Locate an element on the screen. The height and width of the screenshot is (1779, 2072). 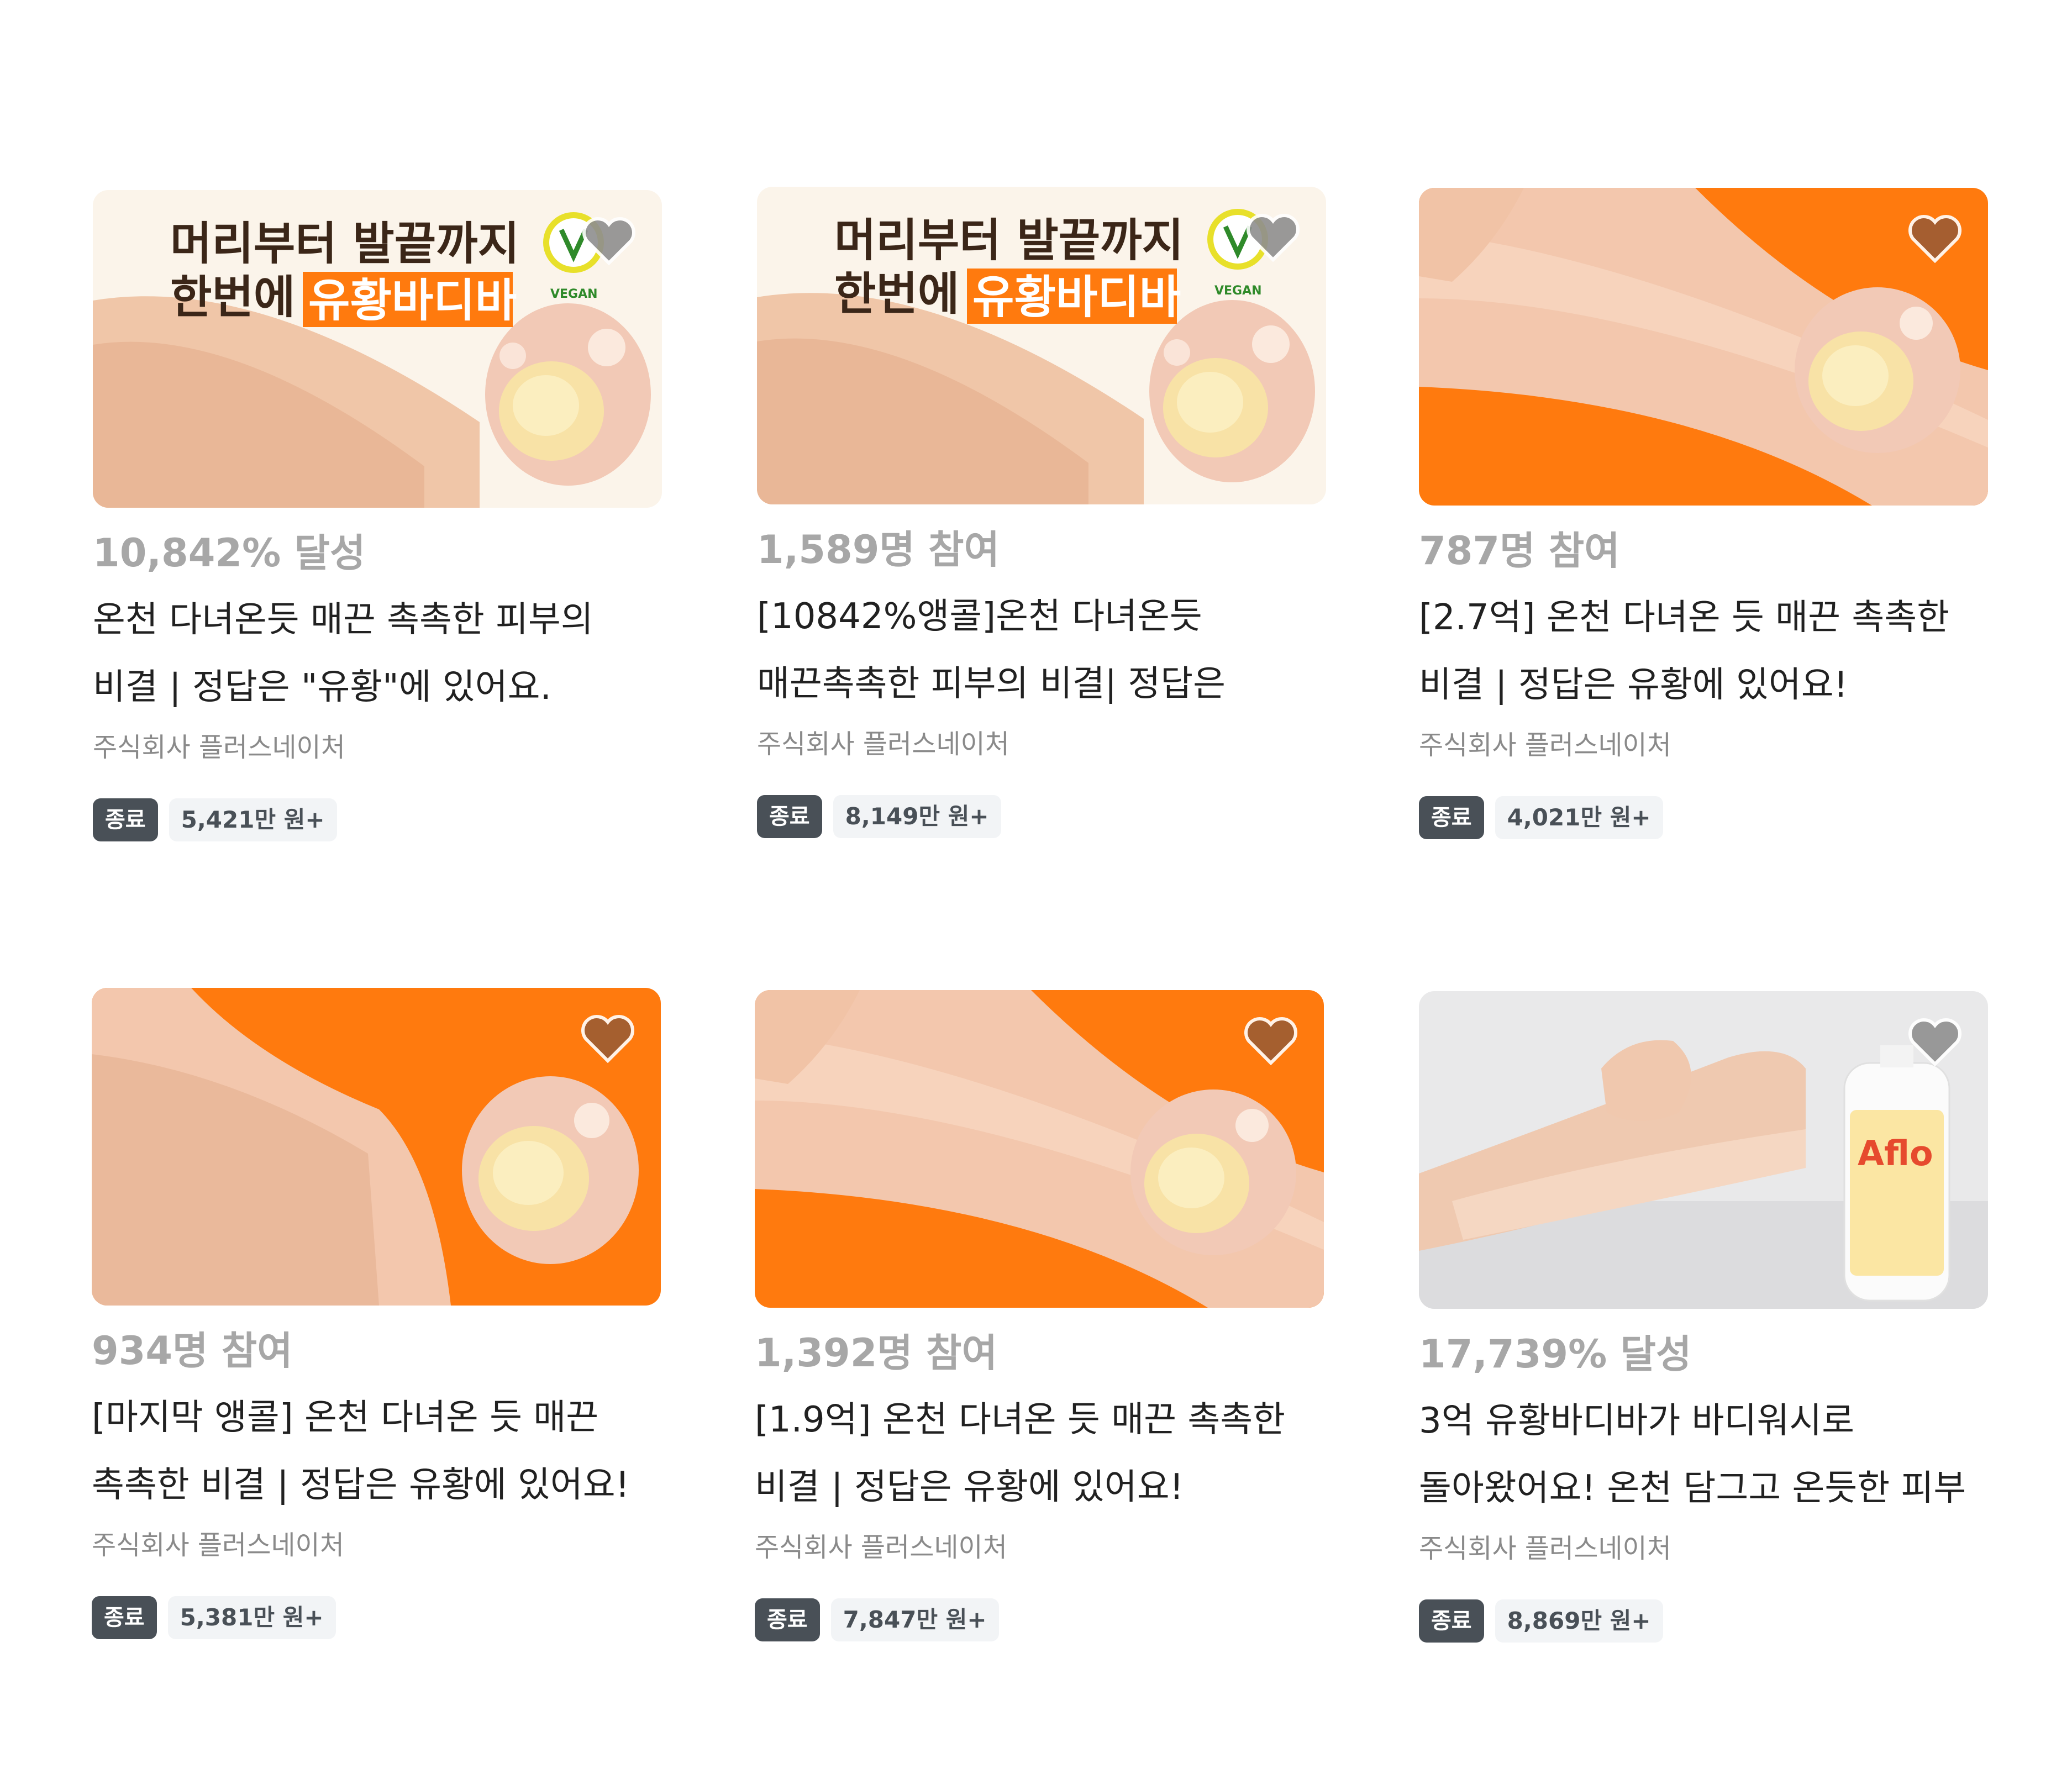
bottle-image: Aflo is located at coordinates (1896, 1173).